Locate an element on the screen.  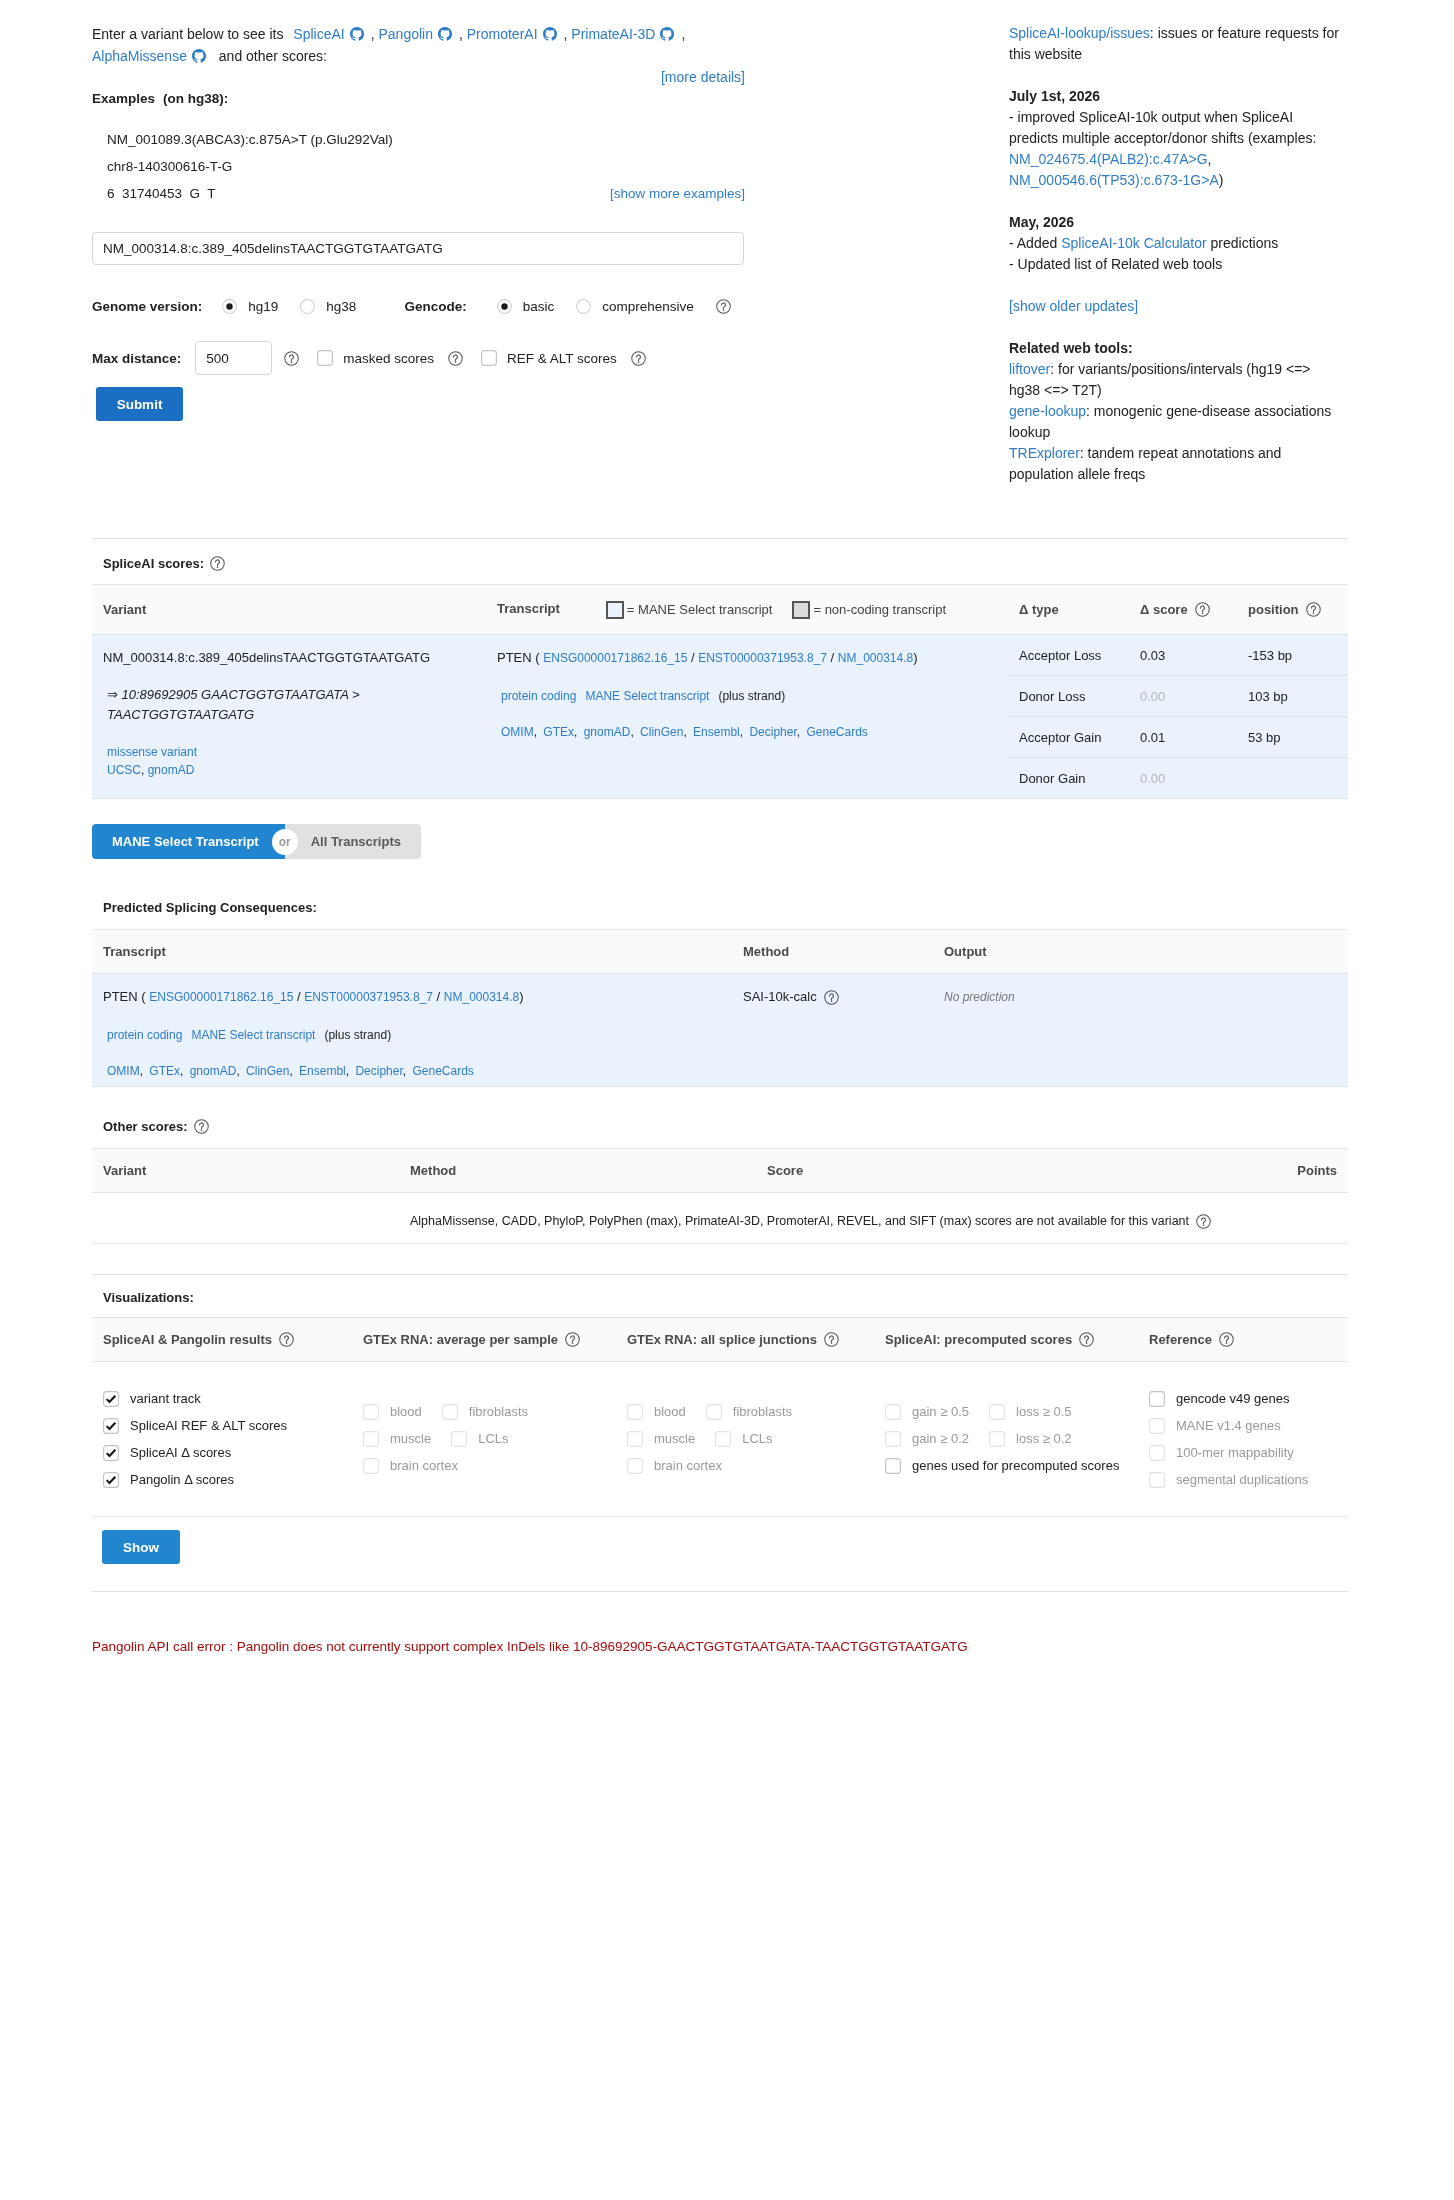
column-header: SpliceAI: precomputed scores is located at coordinates (979, 1339).